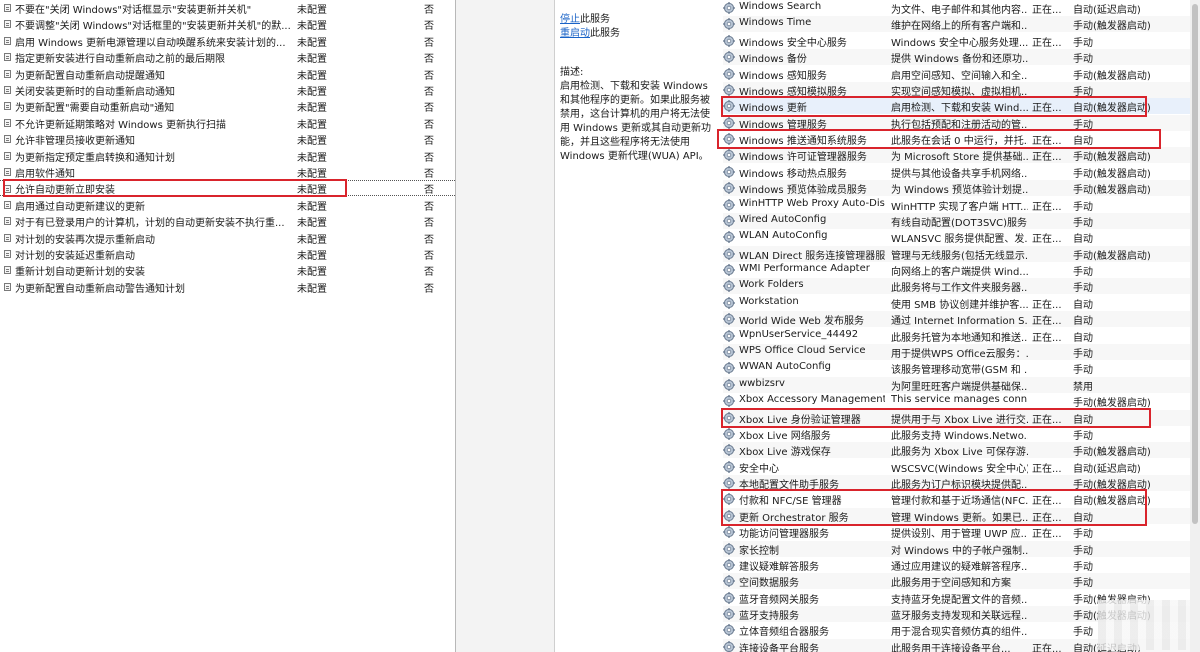 Image resolution: width=1200 pixels, height=652 pixels. I want to click on policy-row: 对计划的安装再次提示重新启动 未配置 否, so click(227, 238).